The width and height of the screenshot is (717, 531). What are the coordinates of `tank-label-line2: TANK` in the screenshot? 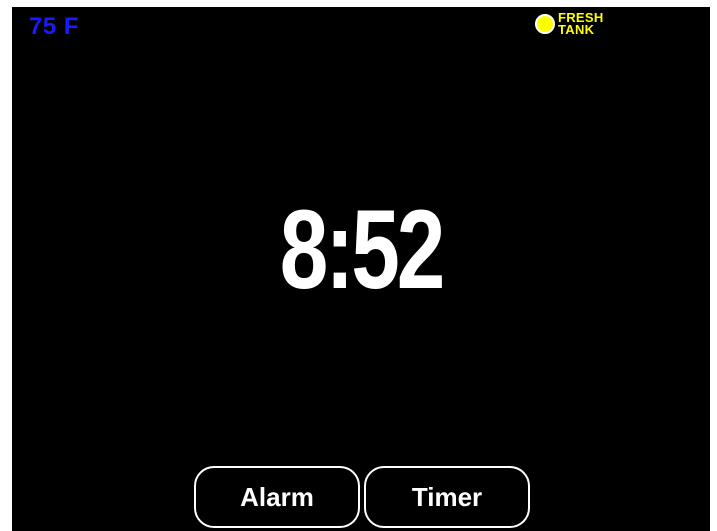 It's located at (576, 29).